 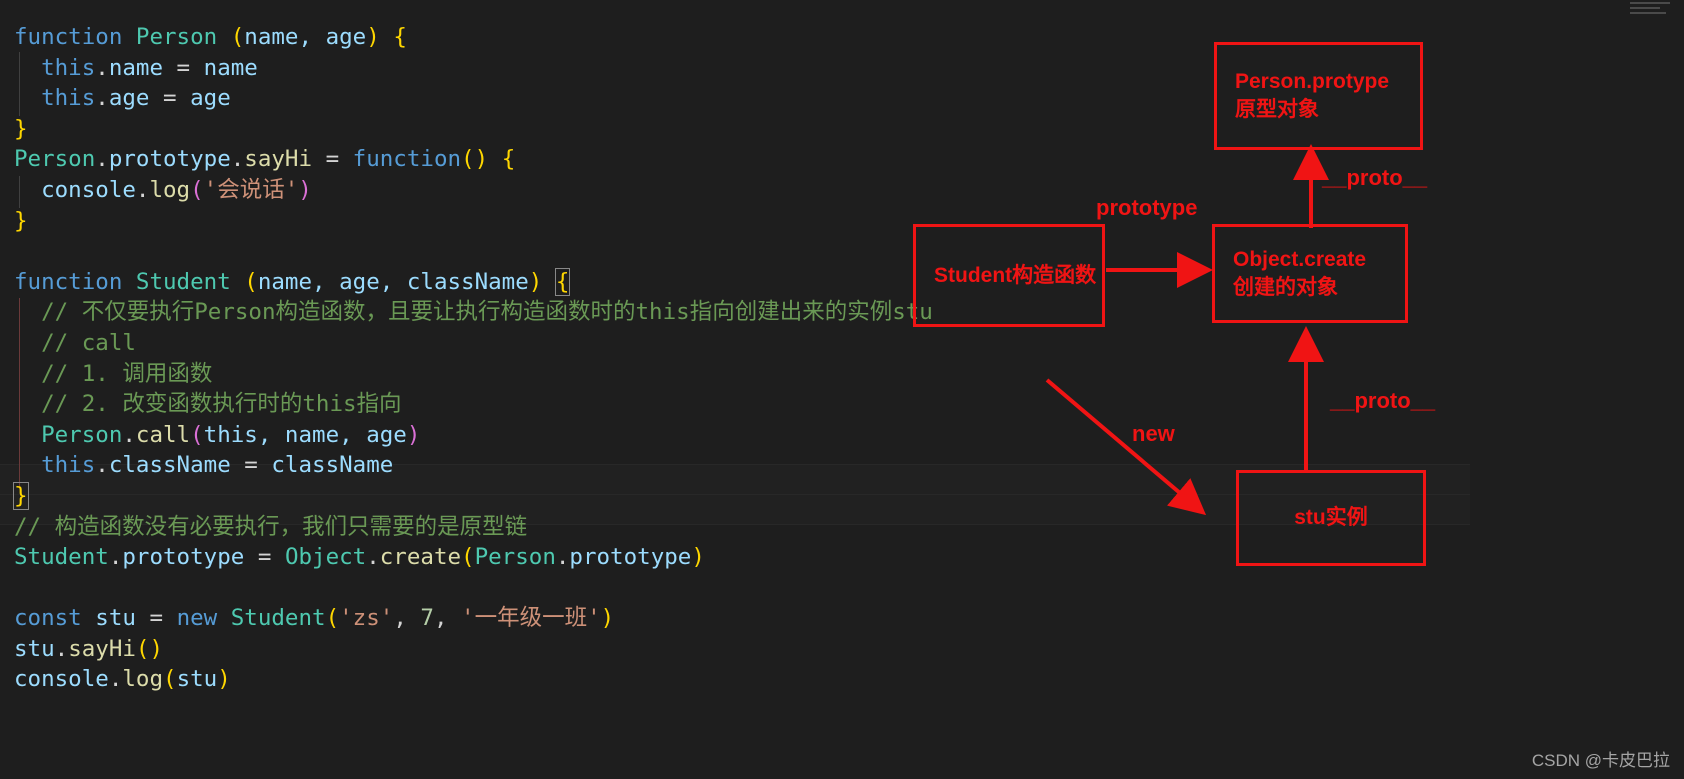 I want to click on token-object: Student, so click(x=61, y=557).